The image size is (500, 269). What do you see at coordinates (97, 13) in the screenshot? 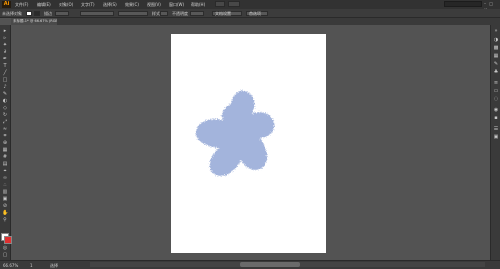
I see `variable-width-profile` at bounding box center [97, 13].